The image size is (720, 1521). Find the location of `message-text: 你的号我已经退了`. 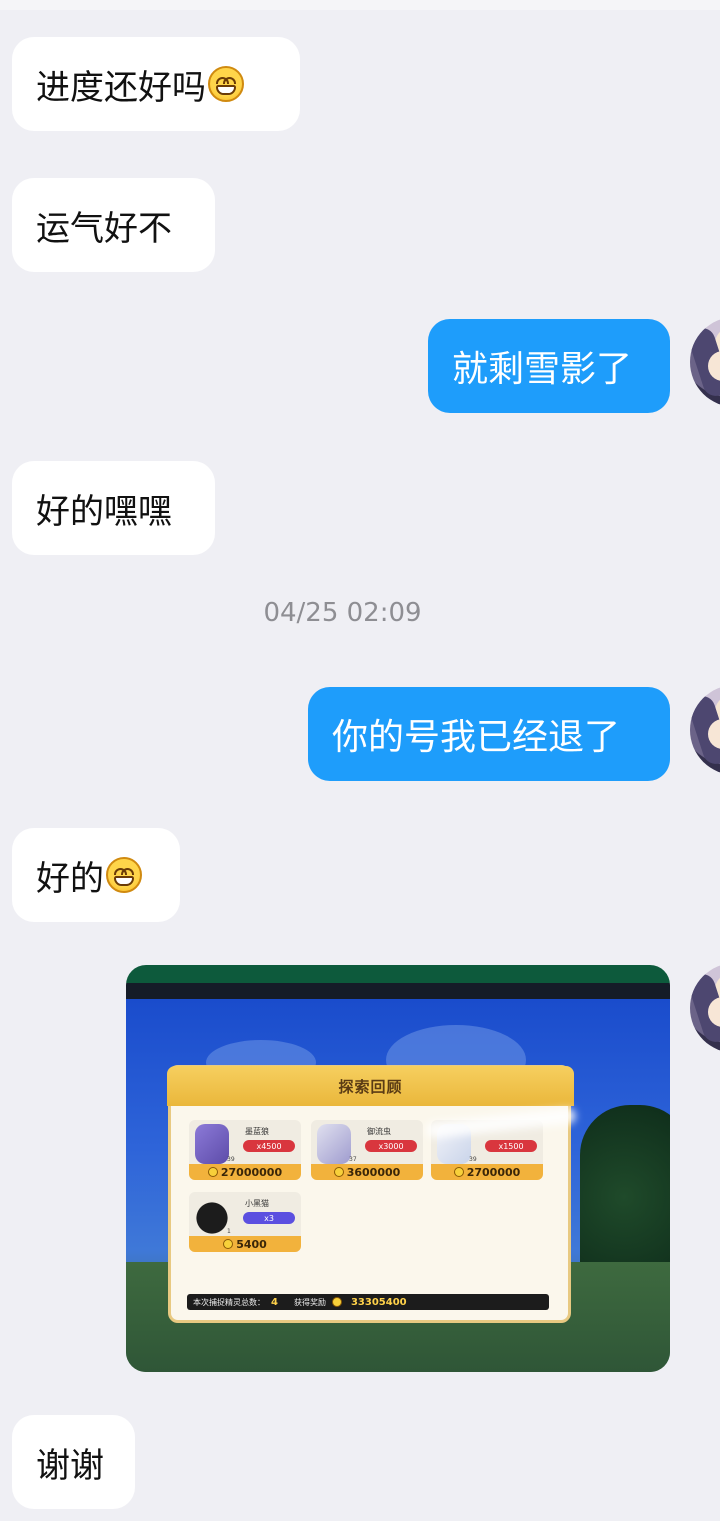

message-text: 你的号我已经退了 is located at coordinates (476, 737).